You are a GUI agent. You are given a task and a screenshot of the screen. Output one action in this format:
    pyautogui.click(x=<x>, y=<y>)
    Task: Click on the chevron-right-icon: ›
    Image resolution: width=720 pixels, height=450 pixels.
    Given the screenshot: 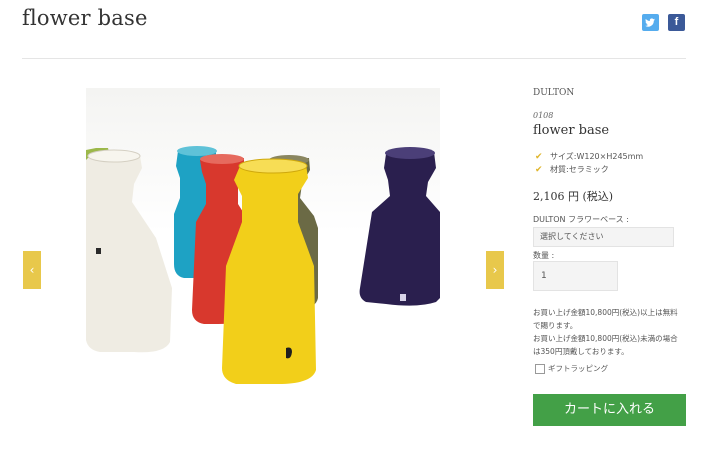 What is the action you would take?
    pyautogui.click(x=495, y=270)
    